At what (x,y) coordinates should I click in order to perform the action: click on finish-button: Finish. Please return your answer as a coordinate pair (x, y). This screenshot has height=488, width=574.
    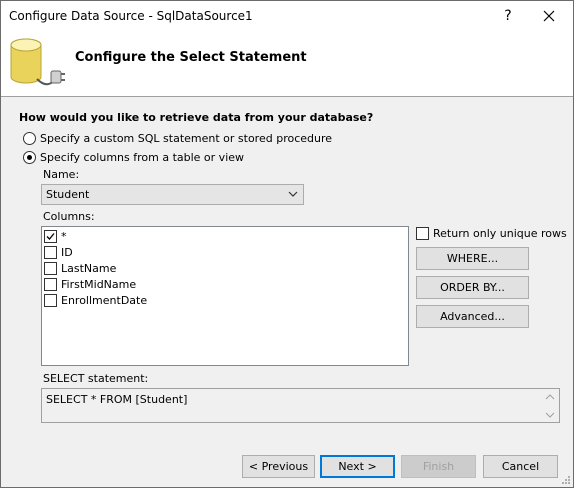
    Looking at the image, I should click on (438, 466).